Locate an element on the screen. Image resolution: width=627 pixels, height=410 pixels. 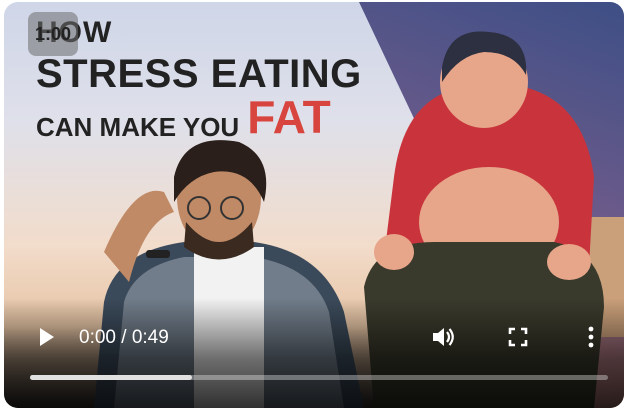
current-time: 0:00 is located at coordinates (97, 337).